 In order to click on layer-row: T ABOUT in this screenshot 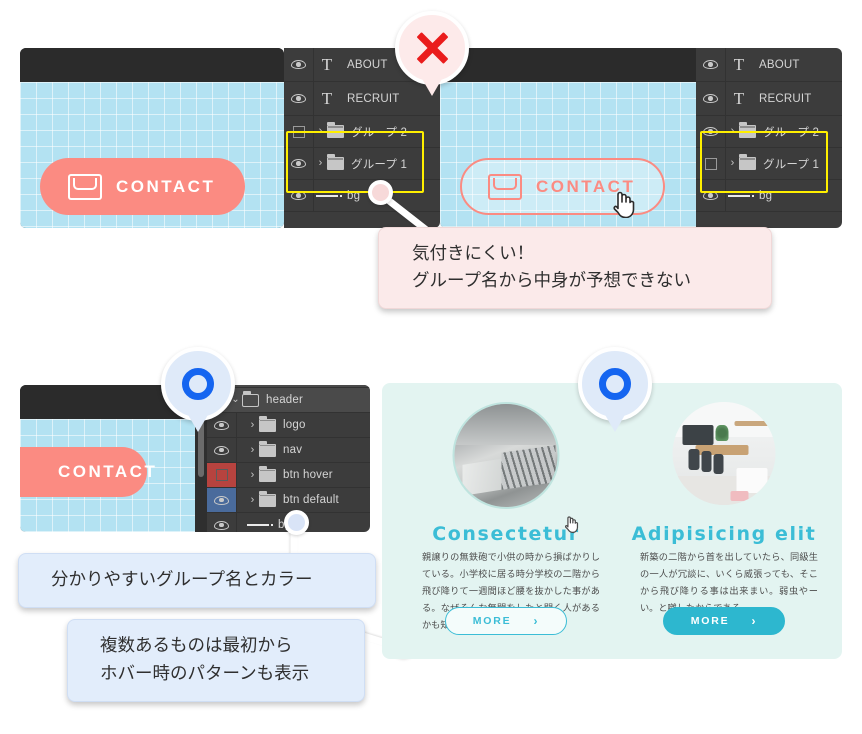, I will do `click(769, 65)`.